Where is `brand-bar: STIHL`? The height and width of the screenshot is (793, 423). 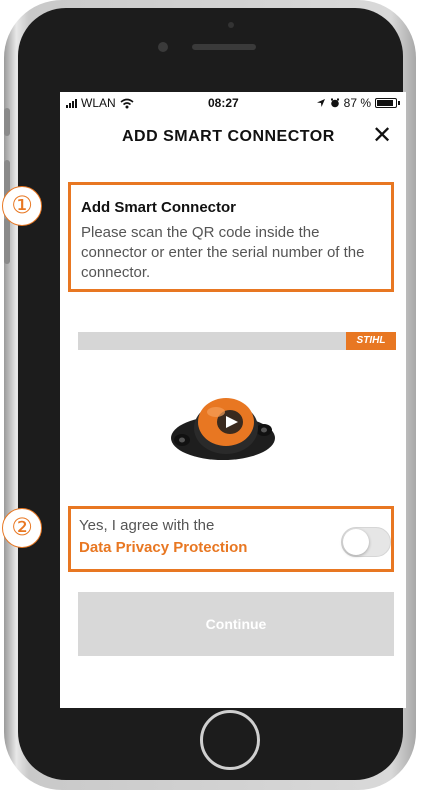
brand-bar: STIHL is located at coordinates (237, 341).